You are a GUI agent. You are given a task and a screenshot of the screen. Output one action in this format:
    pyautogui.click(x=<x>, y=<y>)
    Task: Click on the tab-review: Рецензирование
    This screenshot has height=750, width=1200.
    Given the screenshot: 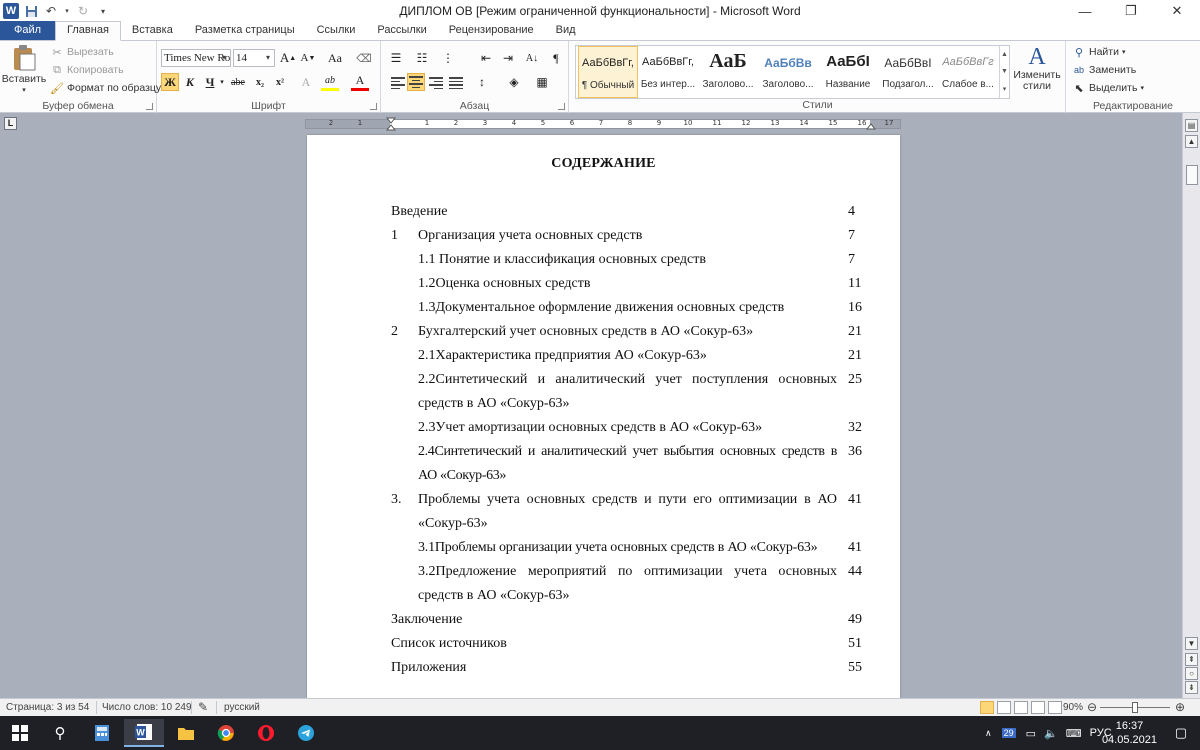 What is the action you would take?
    pyautogui.click(x=491, y=31)
    